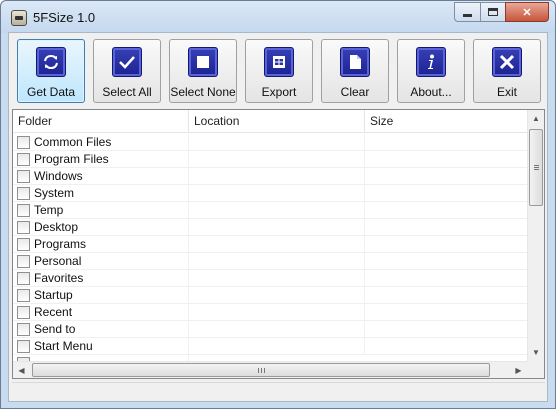 This screenshot has height=409, width=556. What do you see at coordinates (467, 12) in the screenshot?
I see `minimize-button` at bounding box center [467, 12].